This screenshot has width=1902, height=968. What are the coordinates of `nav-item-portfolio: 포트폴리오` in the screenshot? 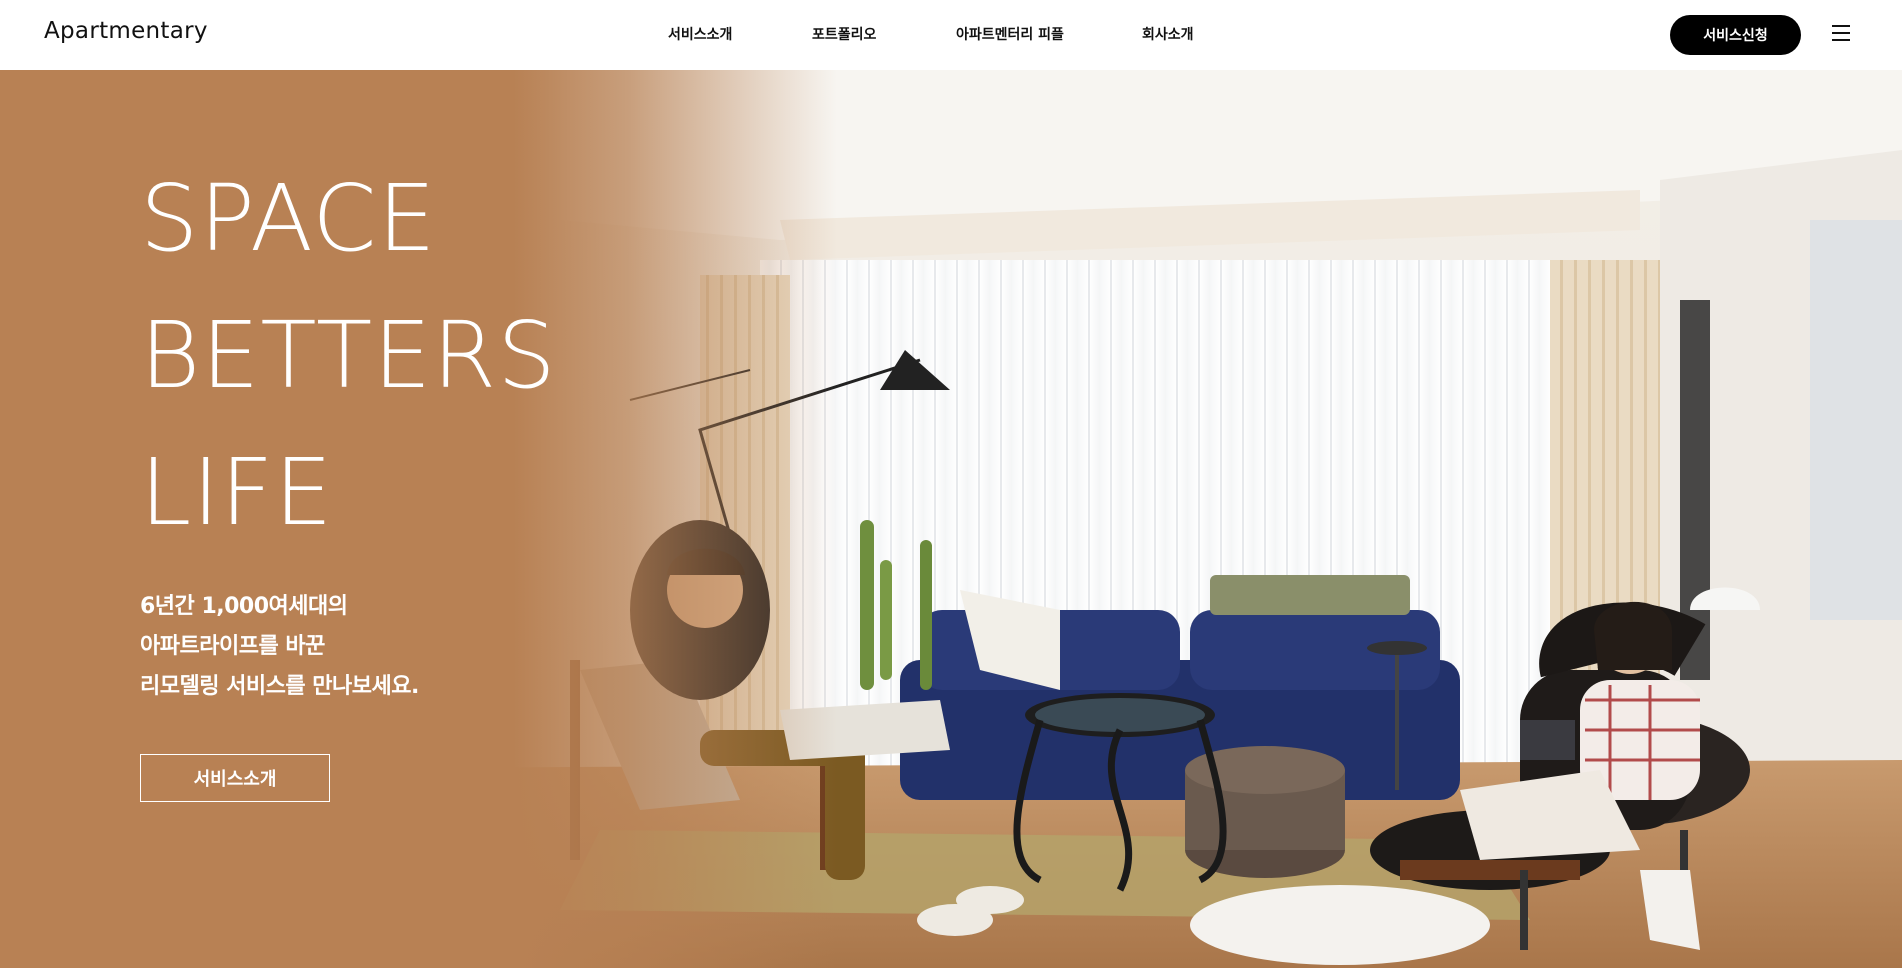 It's located at (844, 34).